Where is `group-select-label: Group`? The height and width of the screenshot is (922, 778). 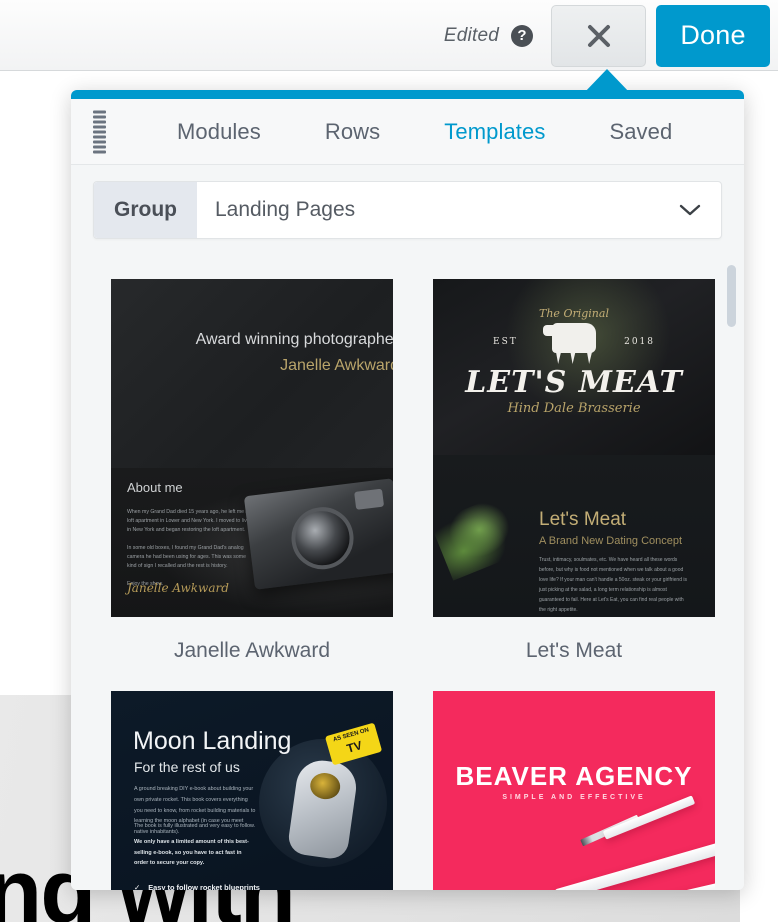
group-select-label: Group is located at coordinates (145, 210).